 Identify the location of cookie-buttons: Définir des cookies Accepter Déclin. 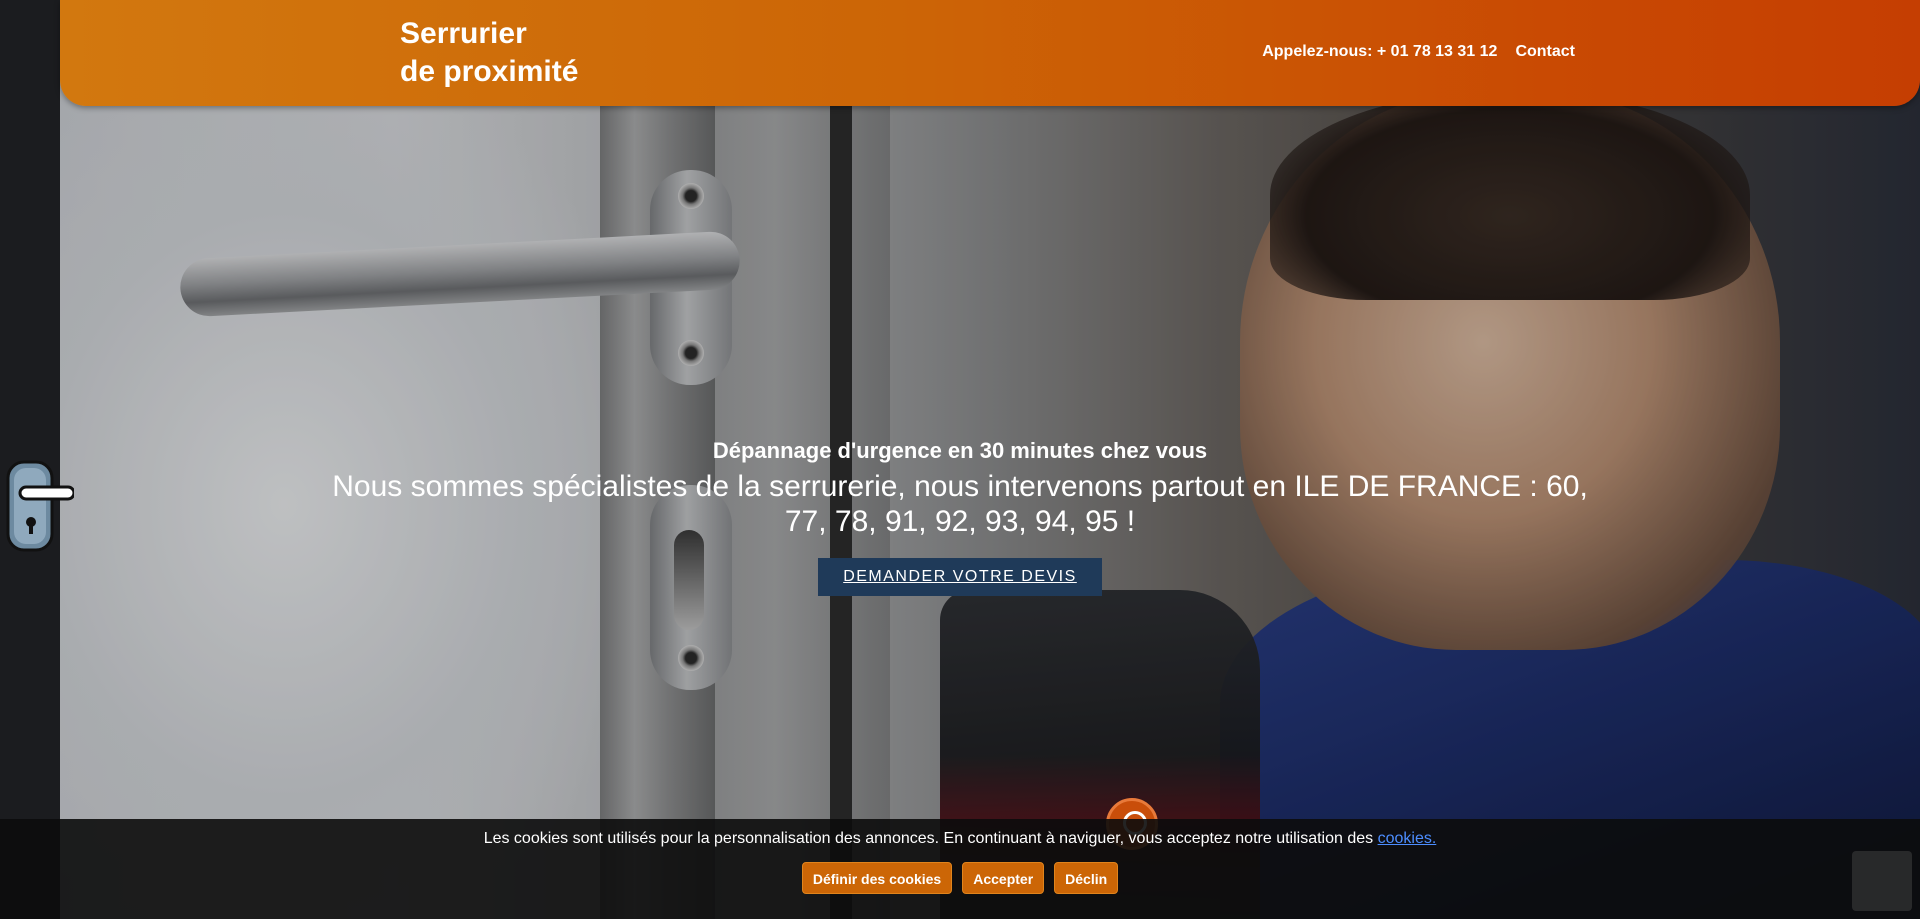
(960, 878).